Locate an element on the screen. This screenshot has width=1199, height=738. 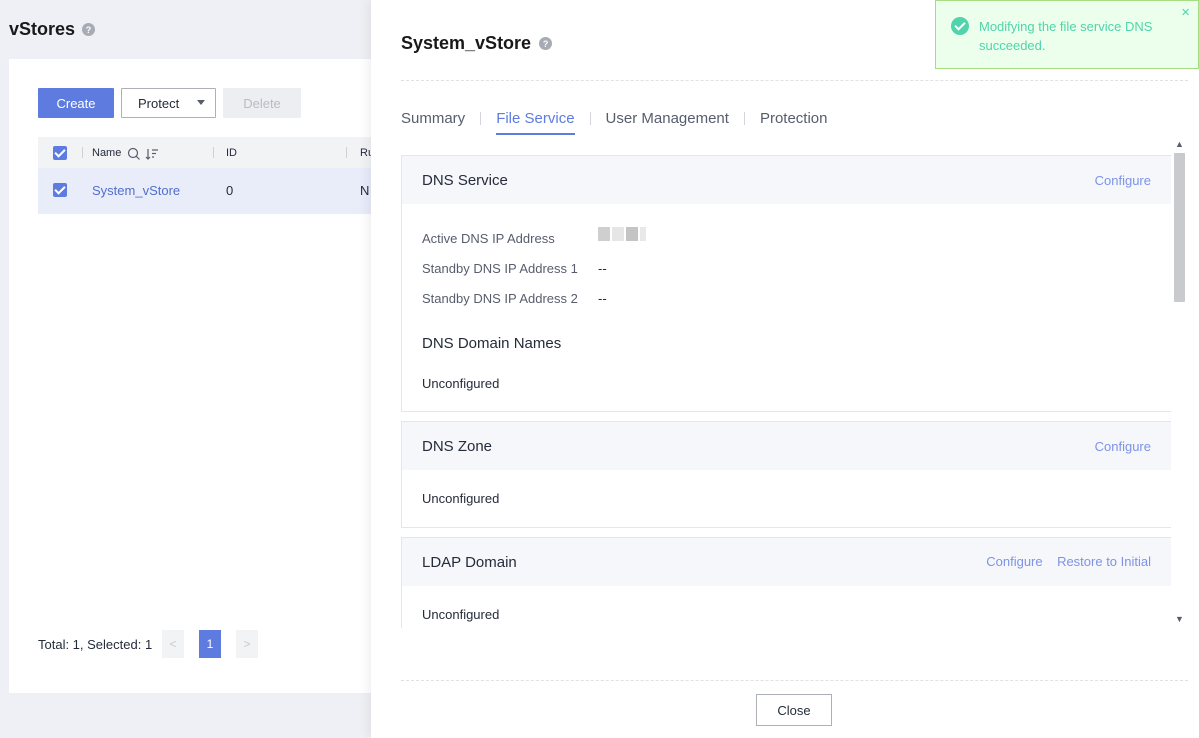
ldap-domain-actions: Configure Restore to Initial is located at coordinates (1063, 562).